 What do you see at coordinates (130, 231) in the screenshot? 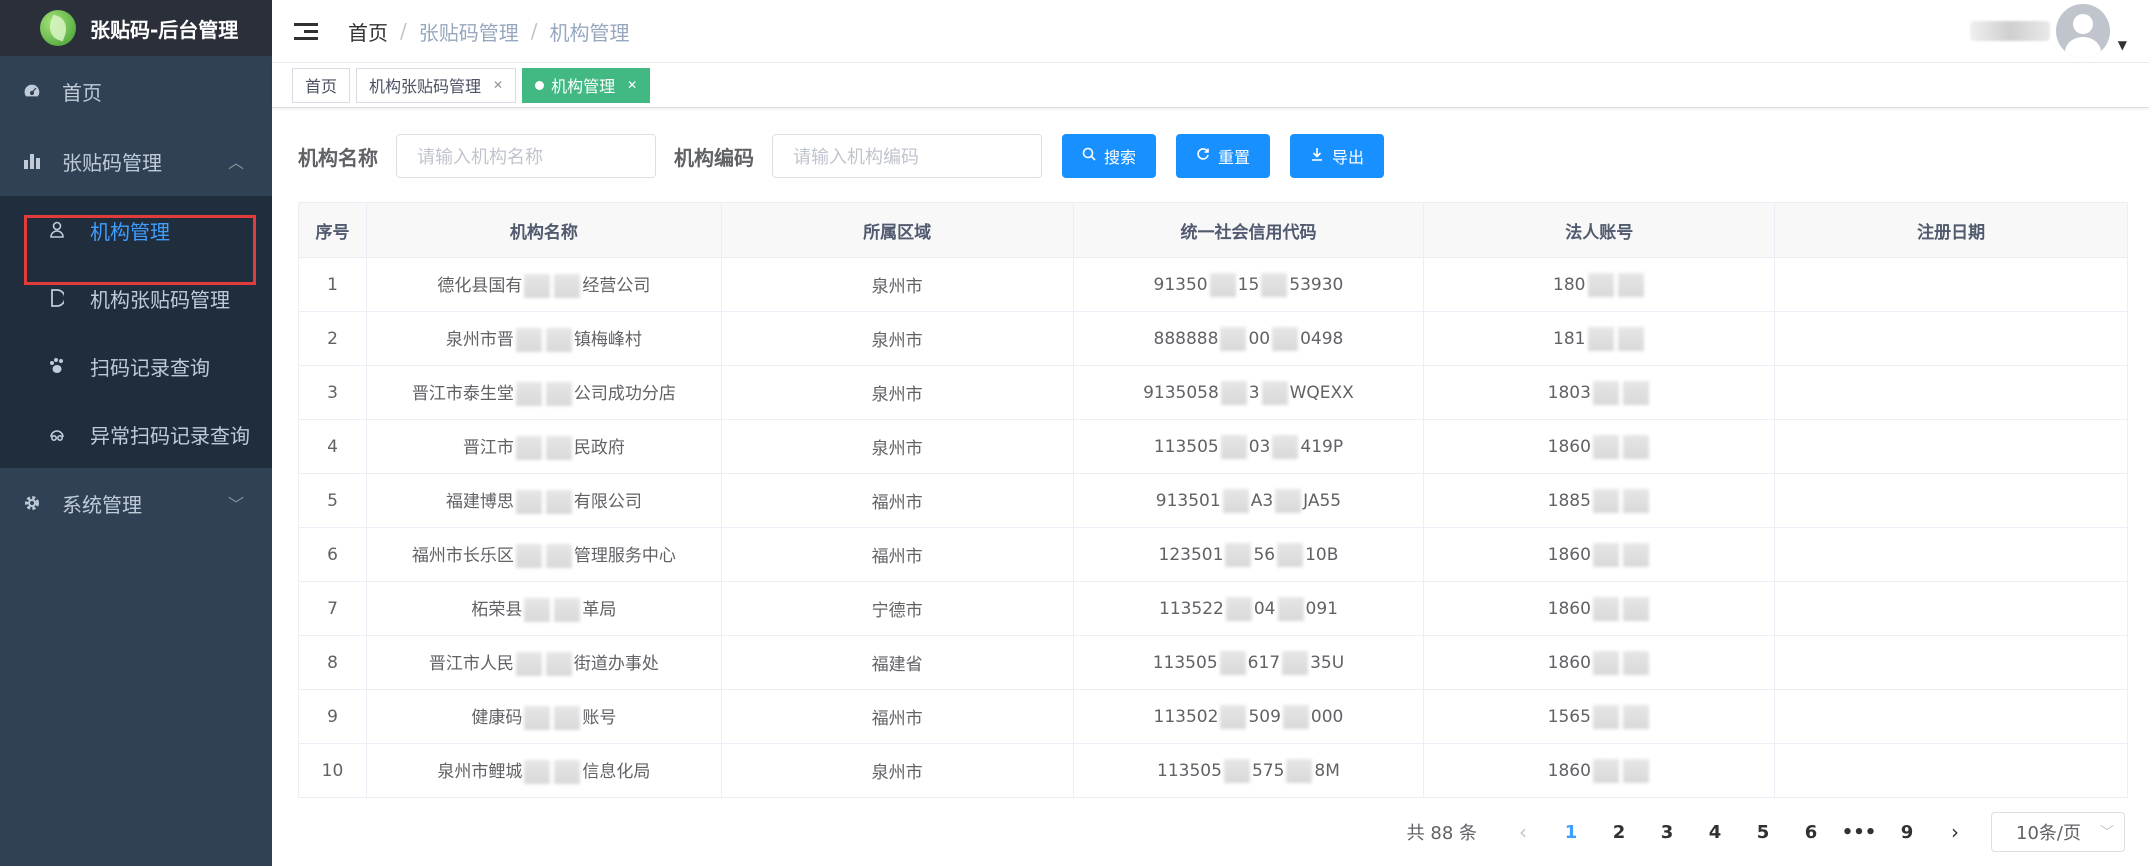
I see `sidebar-item-label: 机构管理` at bounding box center [130, 231].